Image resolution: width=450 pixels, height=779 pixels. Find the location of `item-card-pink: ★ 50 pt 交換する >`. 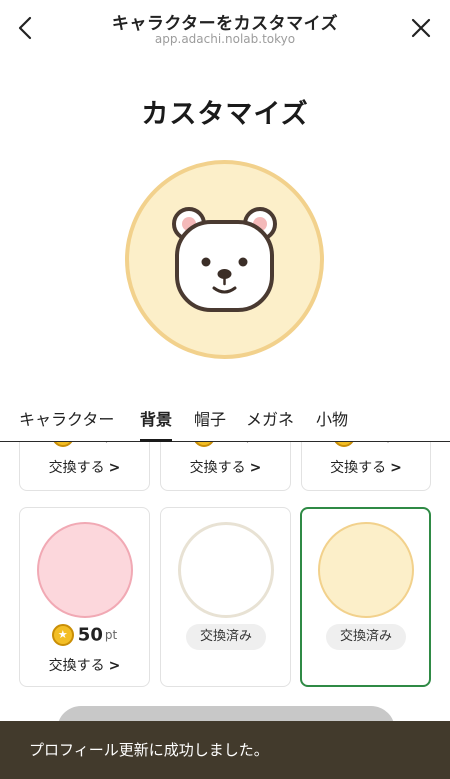

item-card-pink: ★ 50 pt 交換する > is located at coordinates (84, 597).